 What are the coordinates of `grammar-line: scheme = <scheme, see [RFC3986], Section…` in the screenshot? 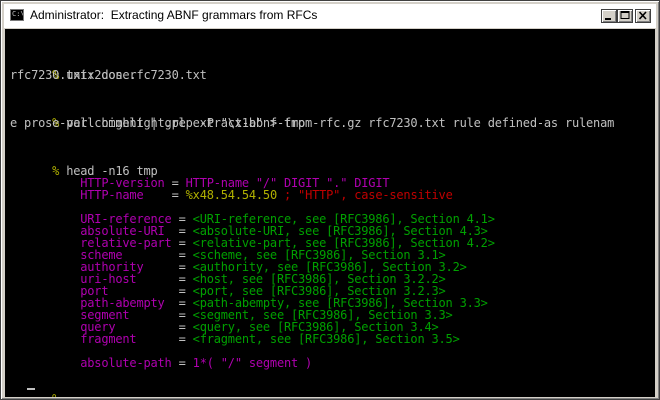 It's located at (228, 249).